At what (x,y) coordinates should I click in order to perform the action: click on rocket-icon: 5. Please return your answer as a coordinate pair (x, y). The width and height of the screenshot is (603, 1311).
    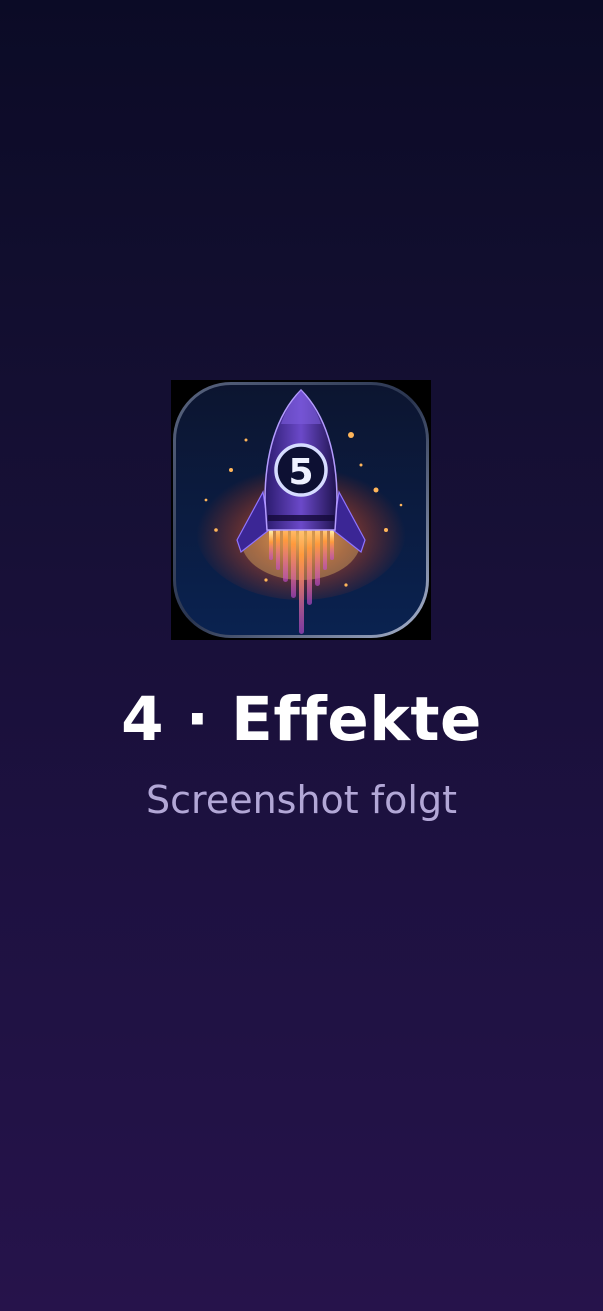
    Looking at the image, I should click on (301, 510).